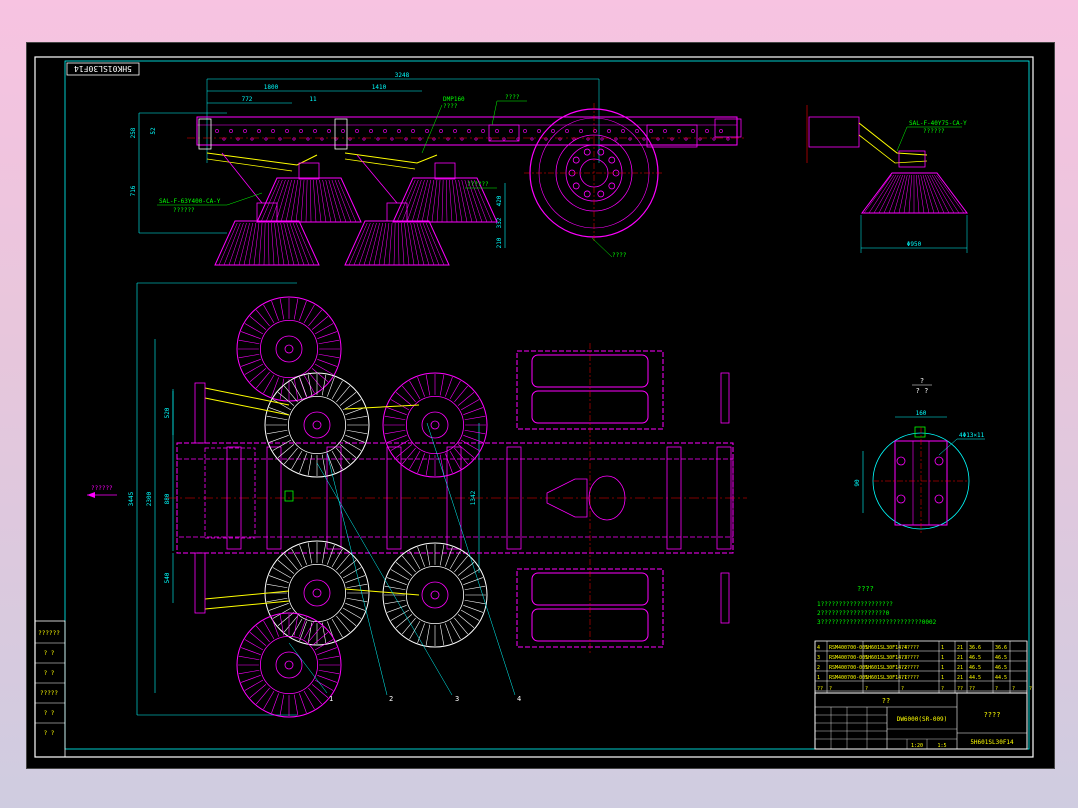 The height and width of the screenshot is (808, 1078). What do you see at coordinates (499, 200) in the screenshot?
I see `svg-text: 420` at bounding box center [499, 200].